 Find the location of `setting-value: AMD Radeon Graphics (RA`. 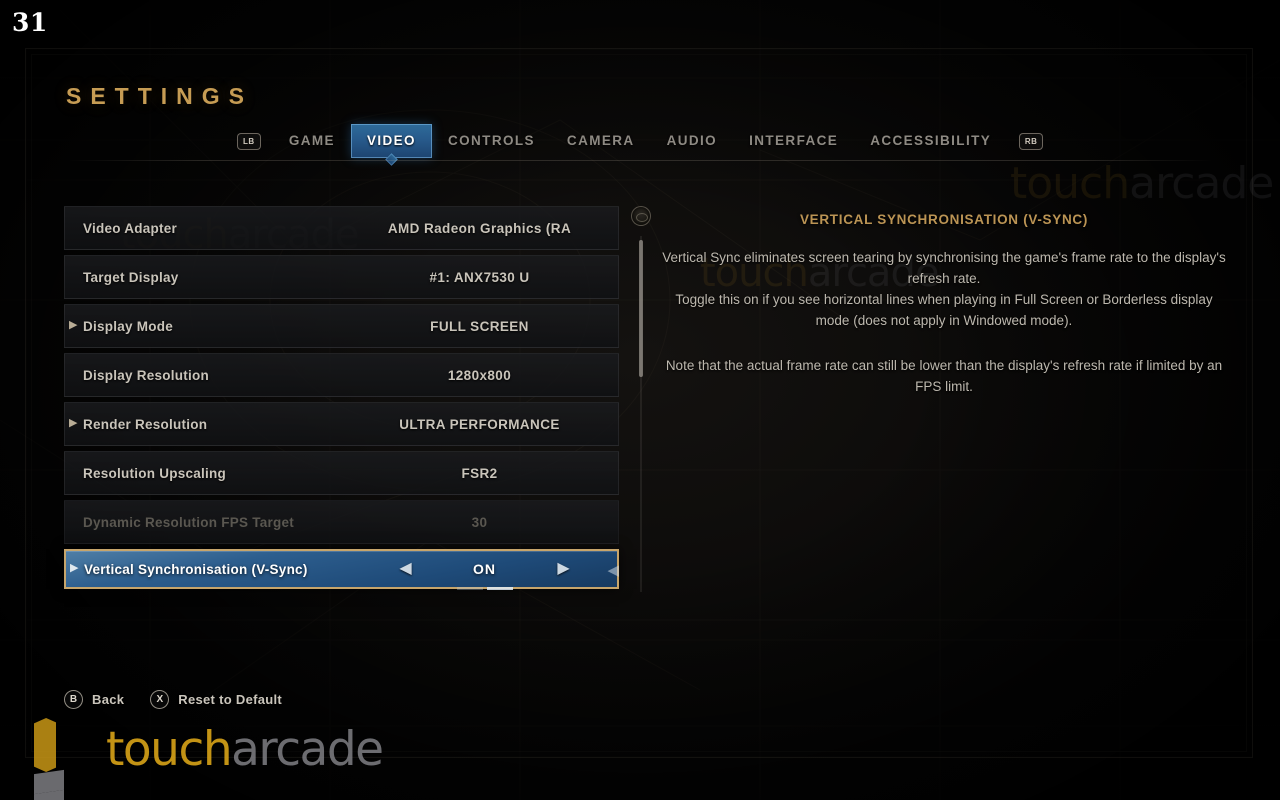

setting-value: AMD Radeon Graphics (RA is located at coordinates (479, 228).